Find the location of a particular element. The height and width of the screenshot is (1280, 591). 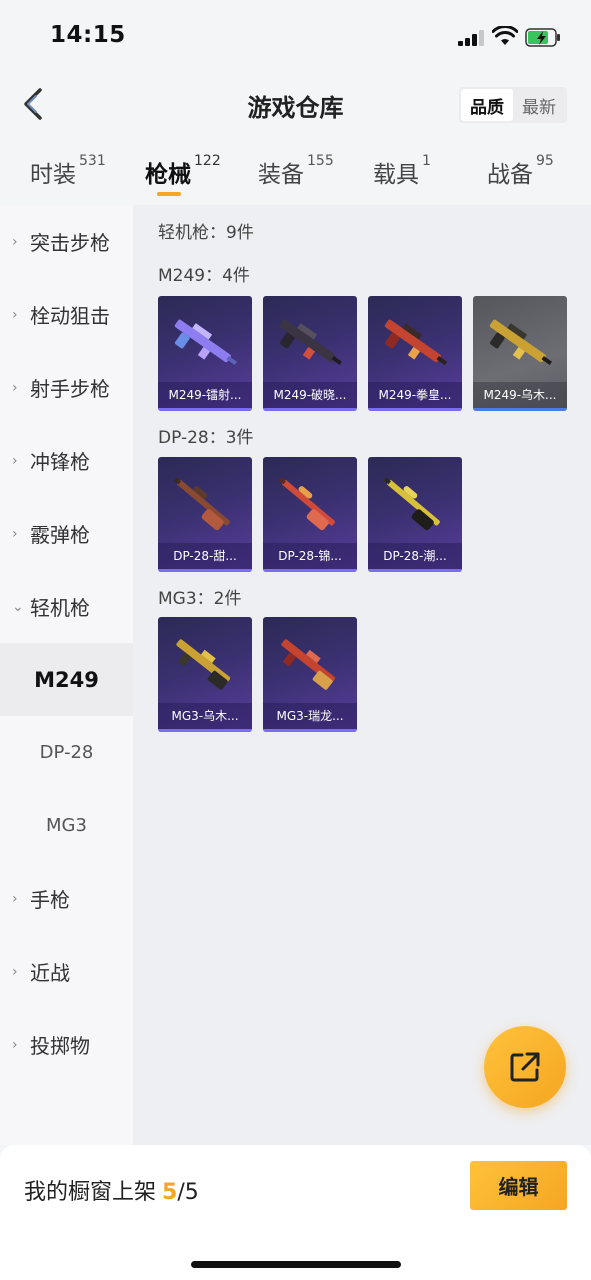

tab-weapons: 枪械122 is located at coordinates (183, 171).